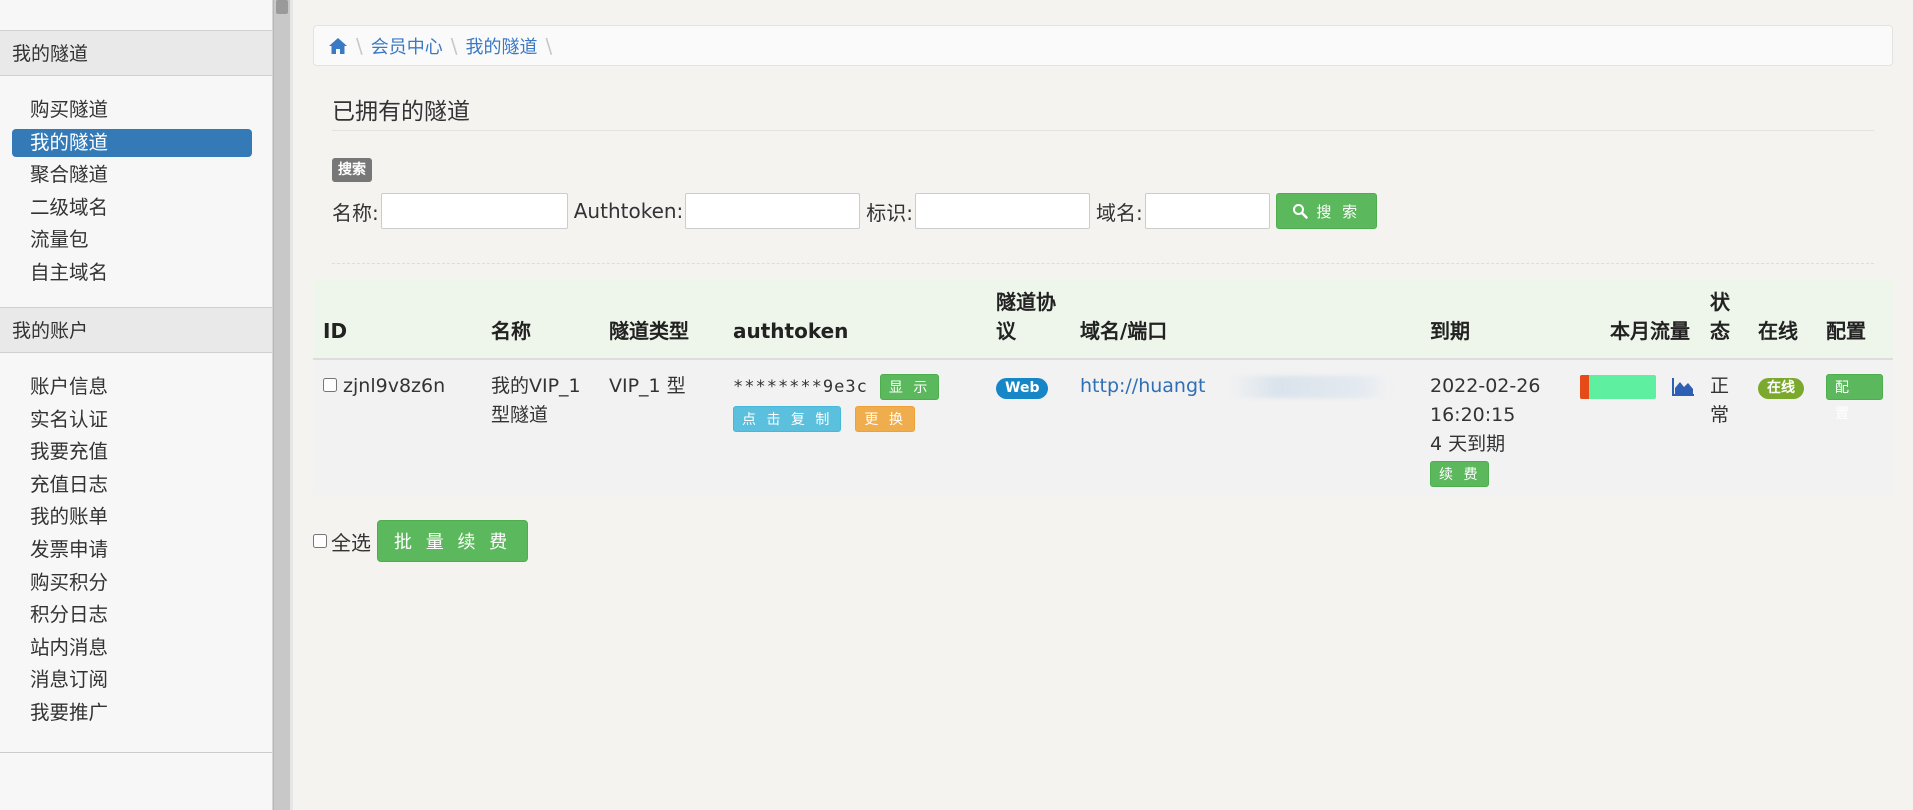  I want to click on row-select-checkbox, so click(330, 385).